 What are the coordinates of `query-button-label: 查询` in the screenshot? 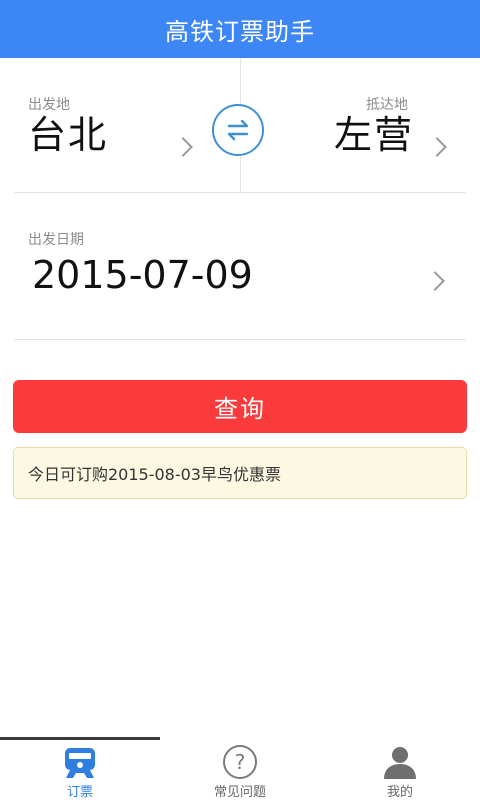 It's located at (240, 409).